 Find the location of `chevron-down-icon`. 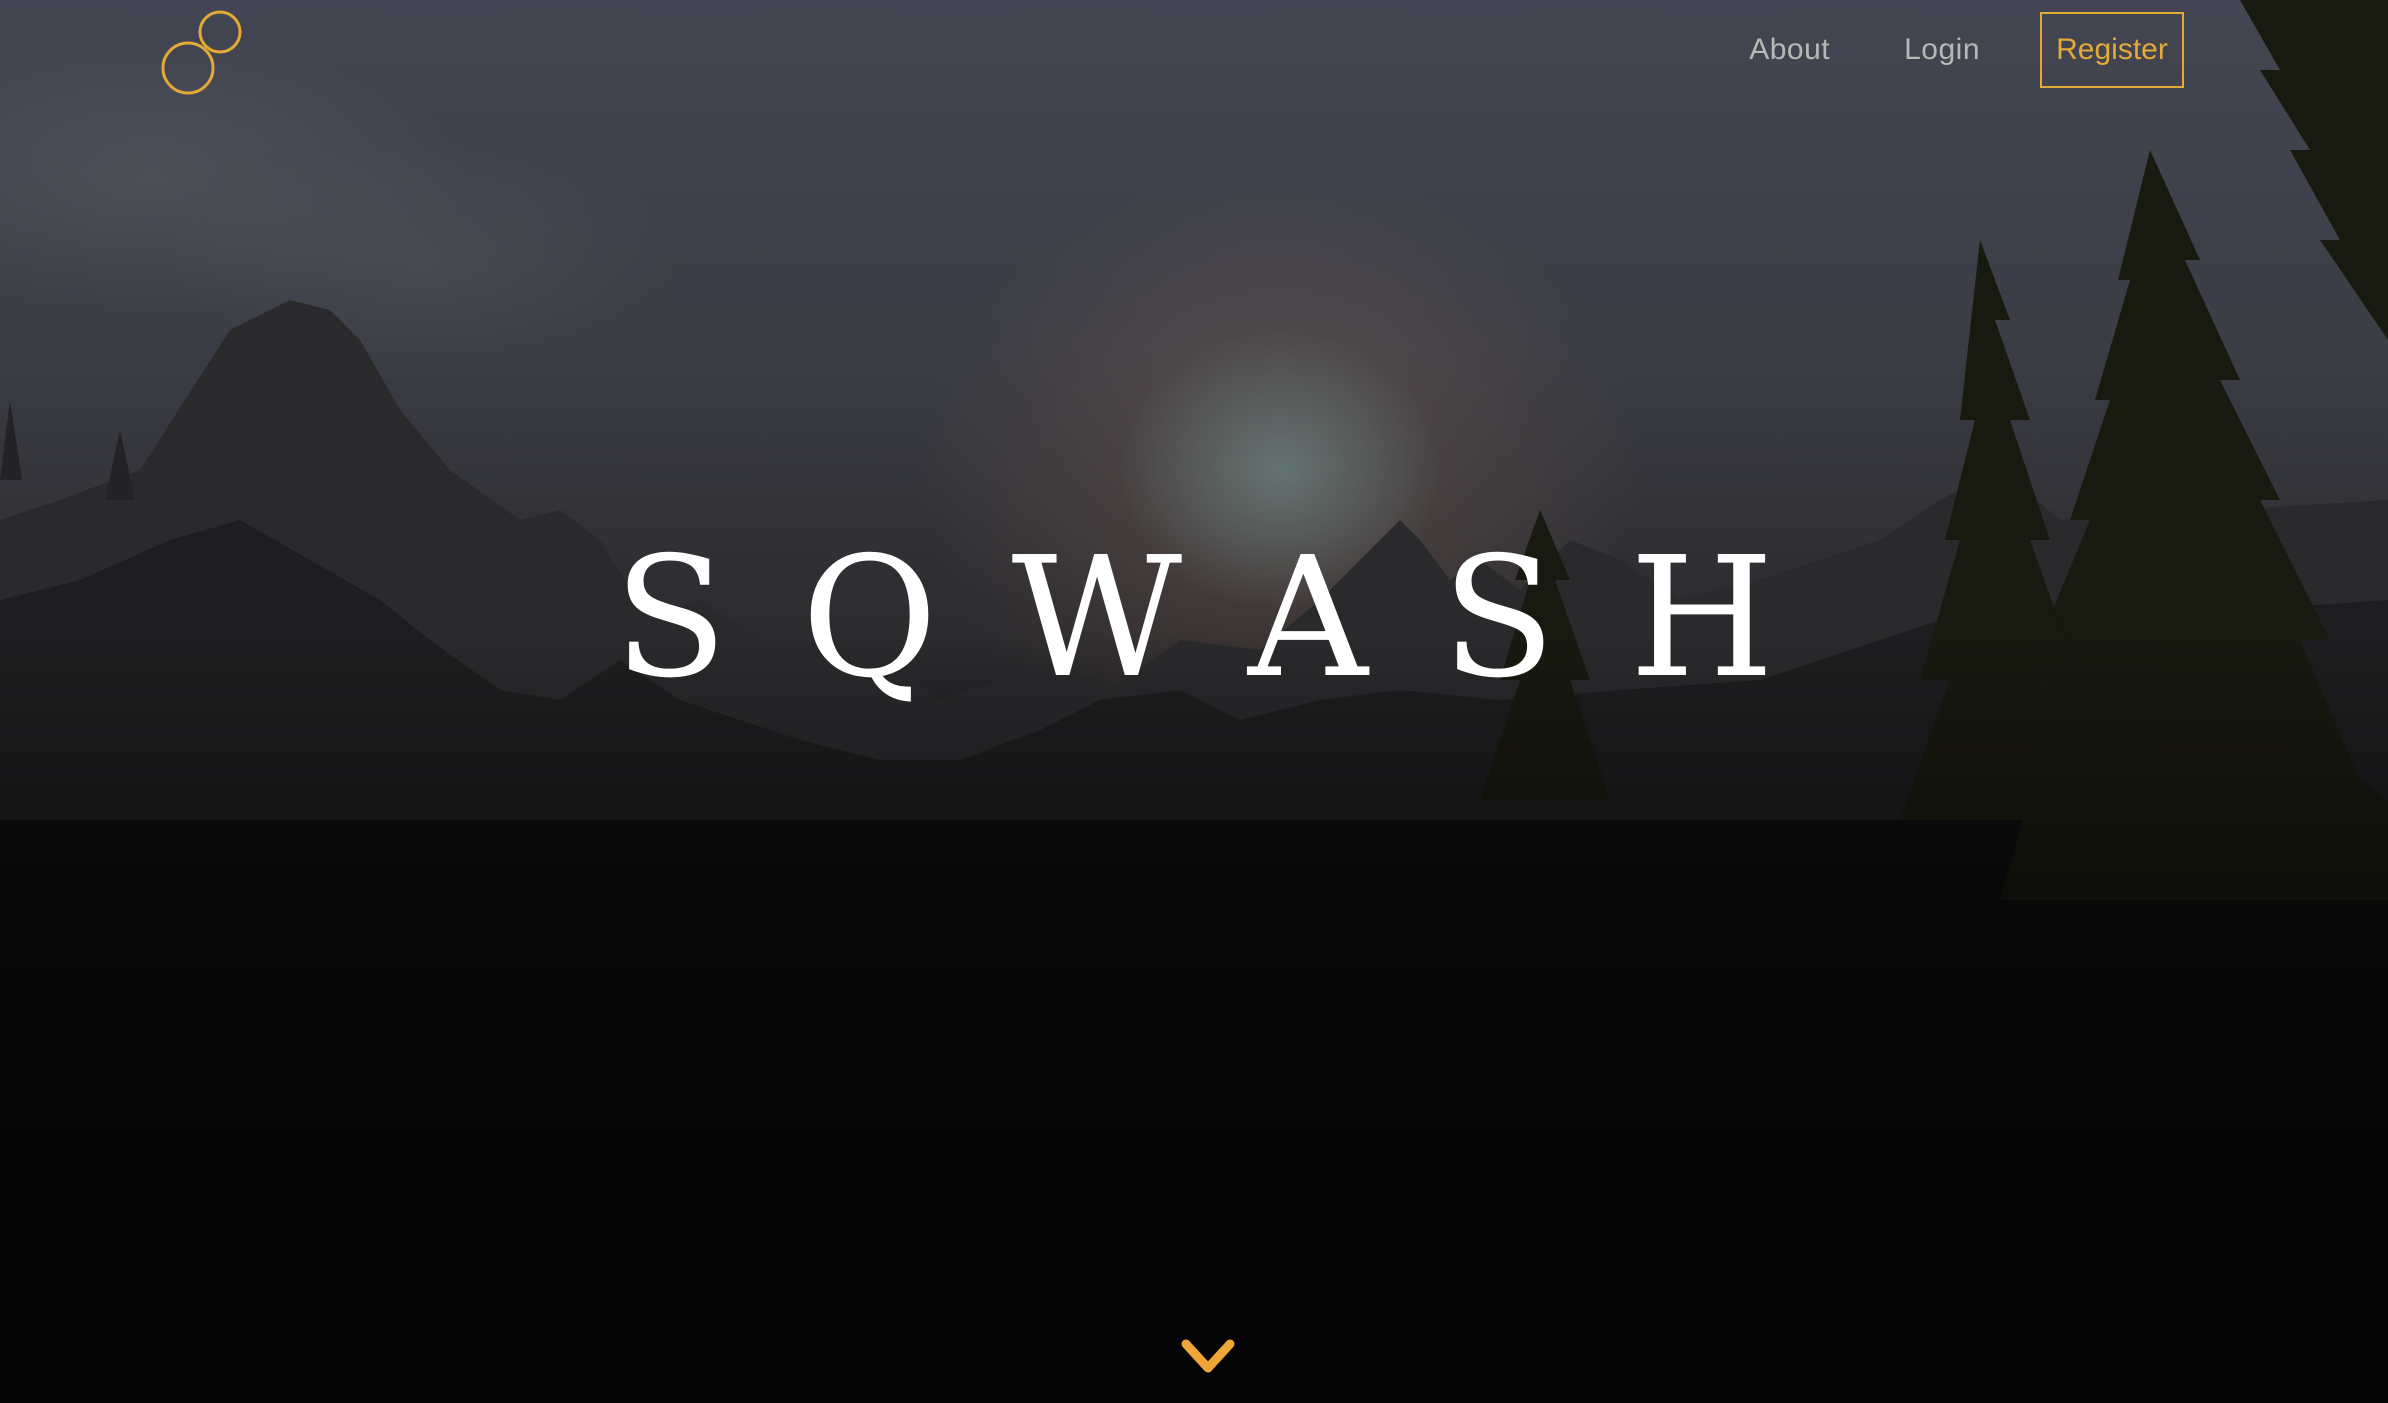

chevron-down-icon is located at coordinates (1208, 1357).